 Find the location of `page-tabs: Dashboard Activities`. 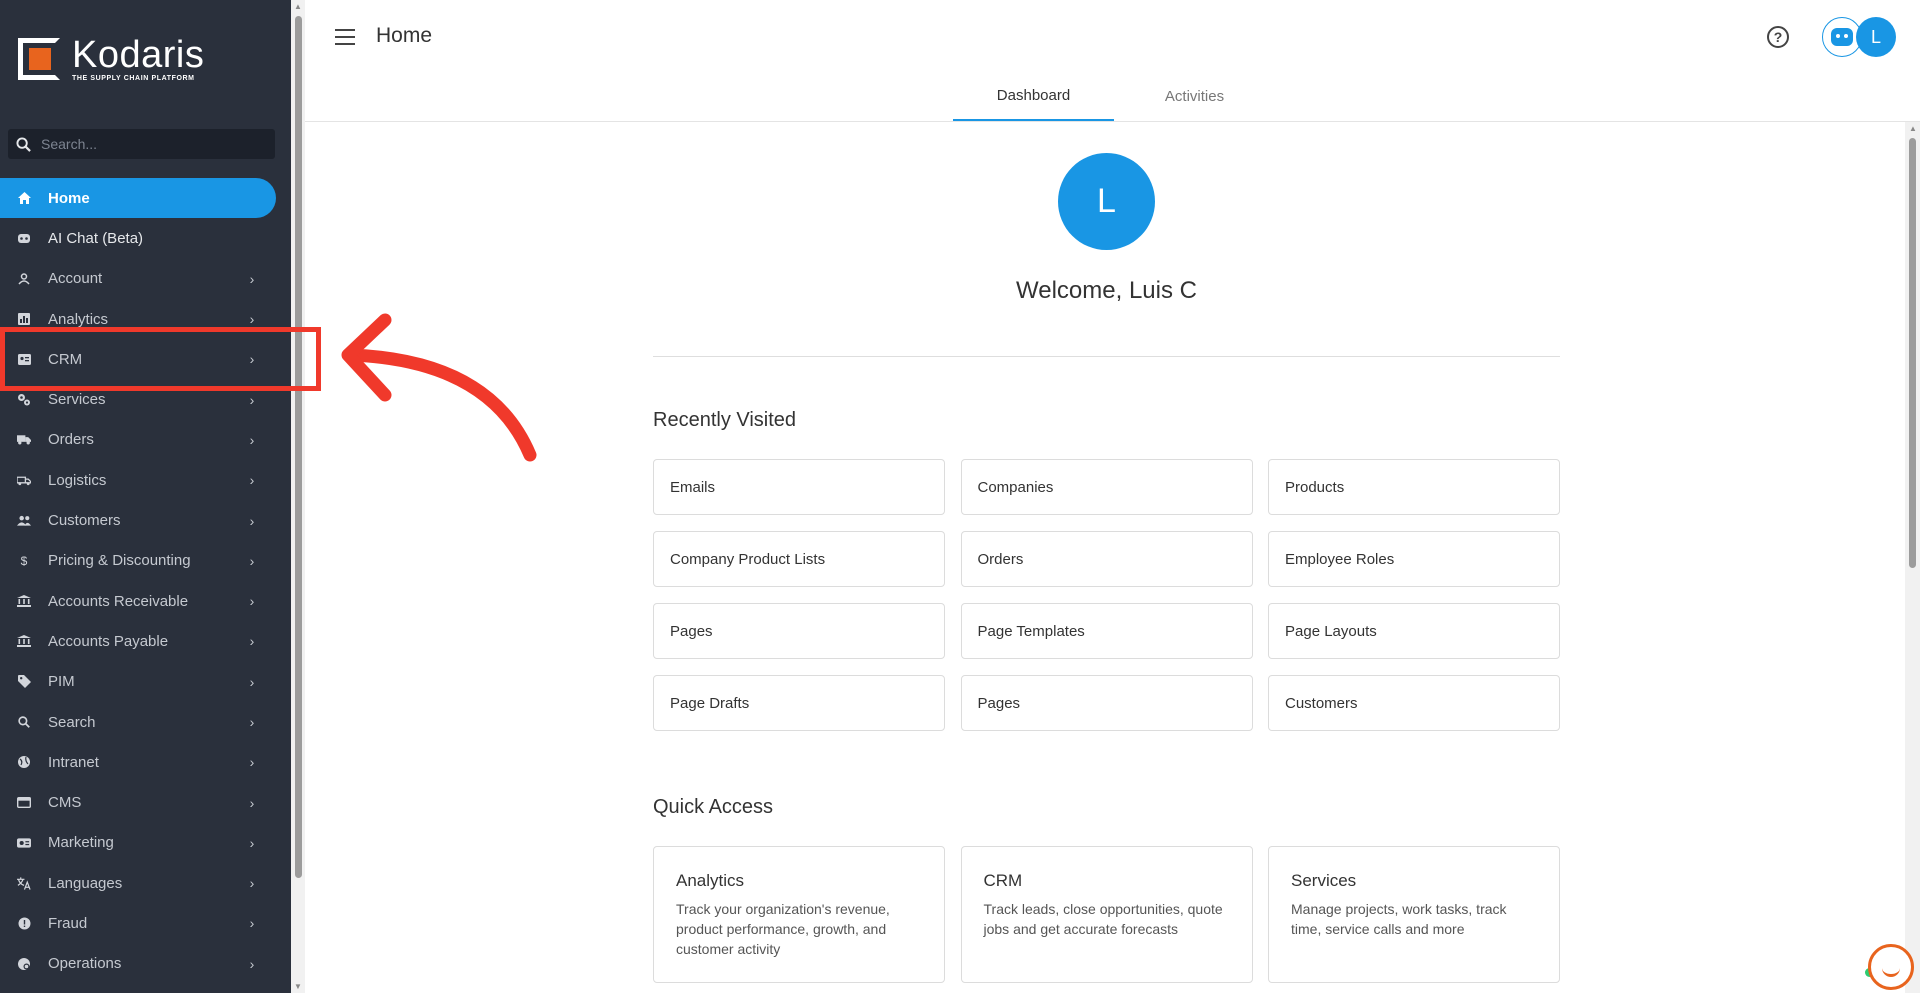

page-tabs: Dashboard Activities is located at coordinates (1114, 96).